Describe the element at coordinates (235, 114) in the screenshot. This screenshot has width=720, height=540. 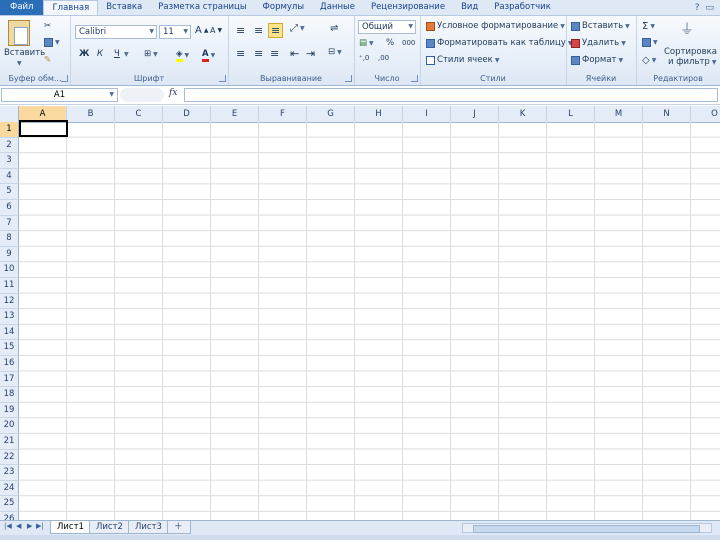
I see `column-header-e: E` at that location.